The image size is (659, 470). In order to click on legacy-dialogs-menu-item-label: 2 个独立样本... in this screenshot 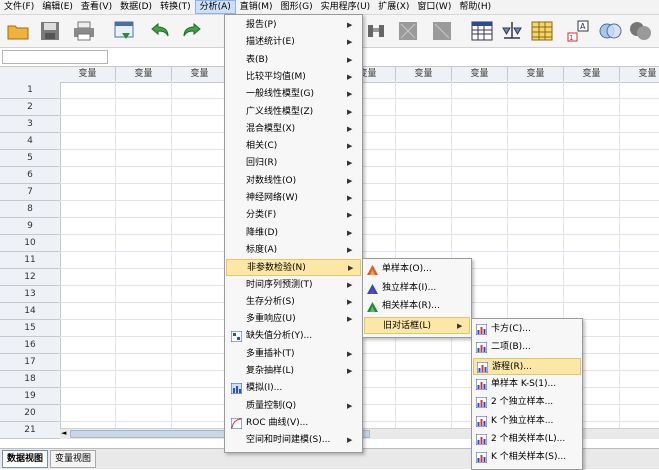, I will do `click(522, 402)`.